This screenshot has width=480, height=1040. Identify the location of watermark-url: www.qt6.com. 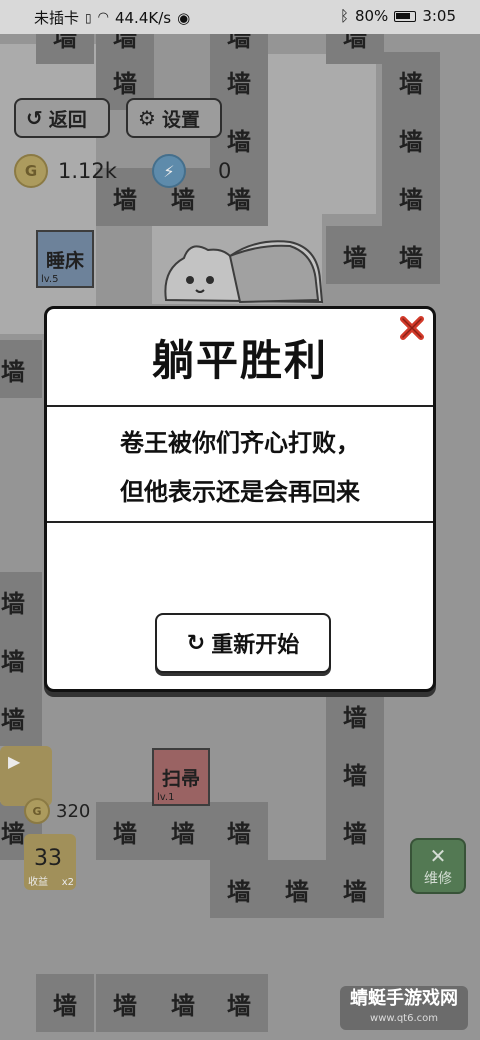
(404, 1018).